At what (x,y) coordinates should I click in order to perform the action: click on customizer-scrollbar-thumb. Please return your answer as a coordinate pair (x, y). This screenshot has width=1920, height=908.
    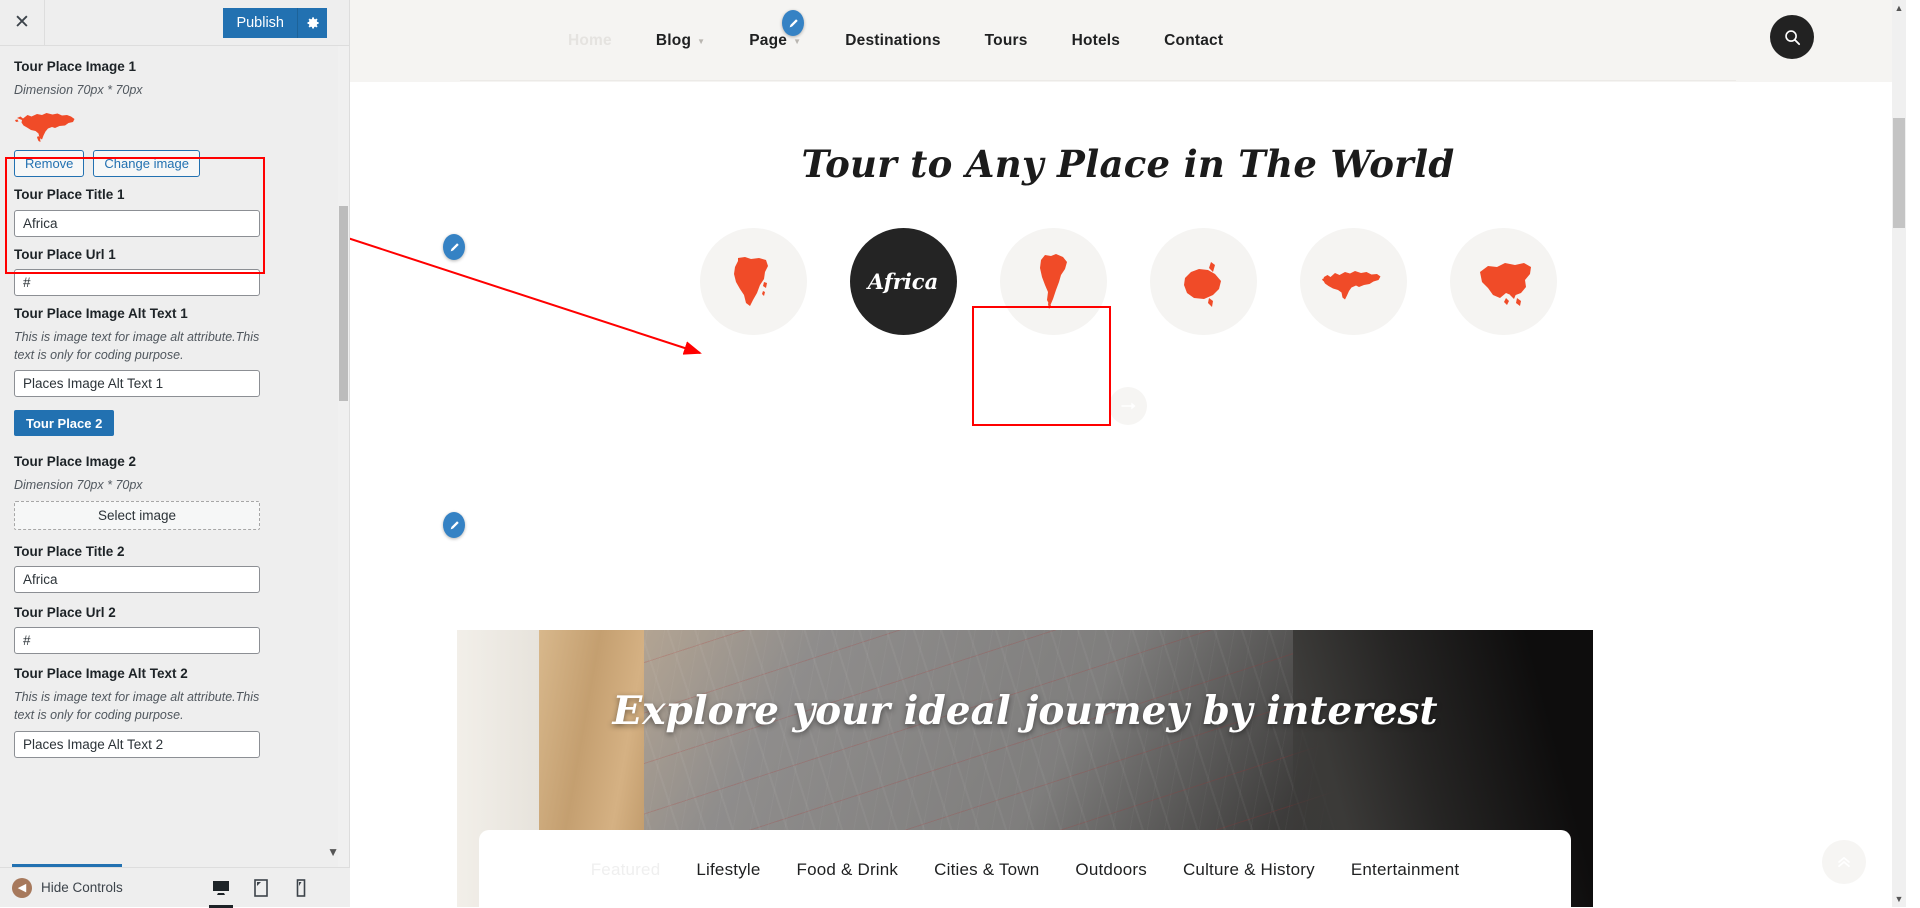
    Looking at the image, I should click on (343, 303).